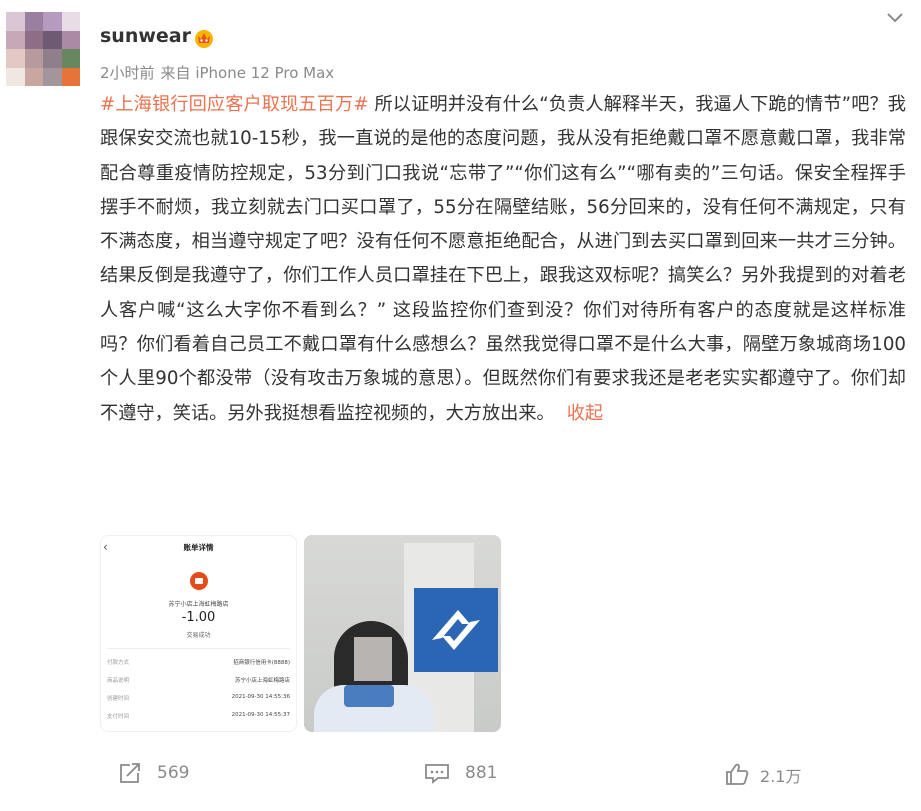 Image resolution: width=921 pixels, height=811 pixels. I want to click on photo-image-thumbnail, so click(402, 633).